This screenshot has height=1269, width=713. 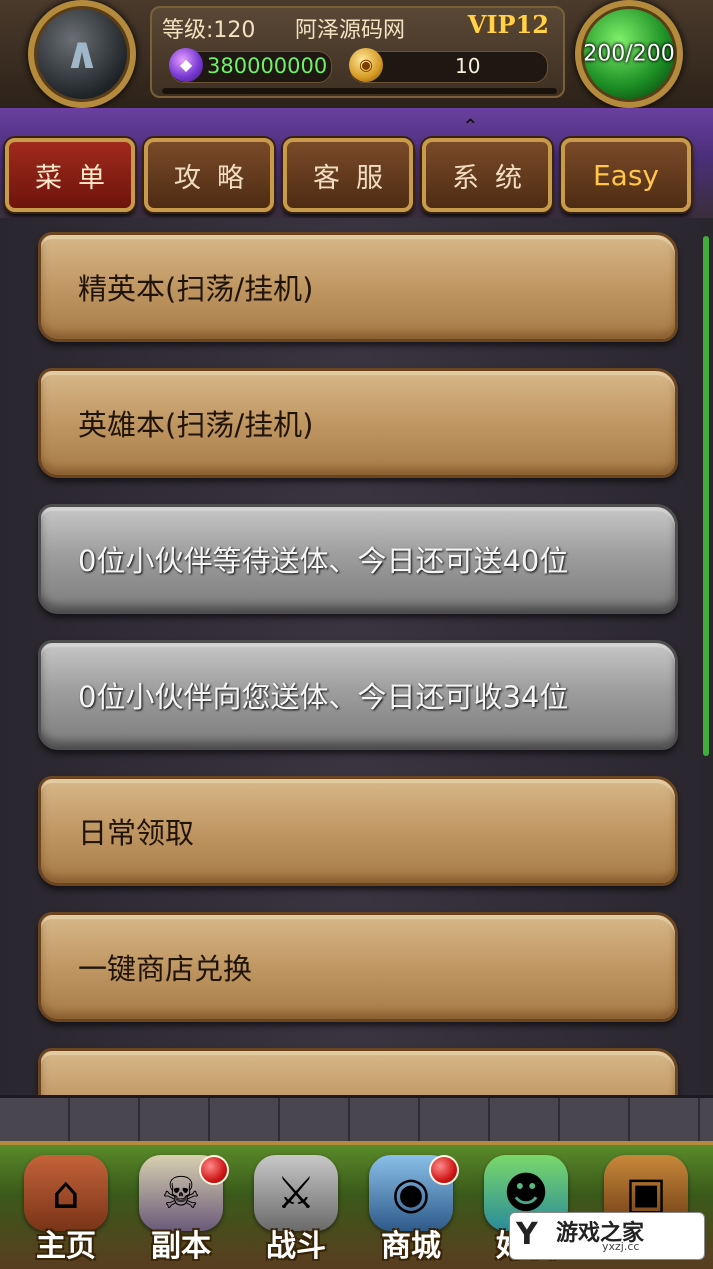 What do you see at coordinates (468, 66) in the screenshot?
I see `coin-amount: 10` at bounding box center [468, 66].